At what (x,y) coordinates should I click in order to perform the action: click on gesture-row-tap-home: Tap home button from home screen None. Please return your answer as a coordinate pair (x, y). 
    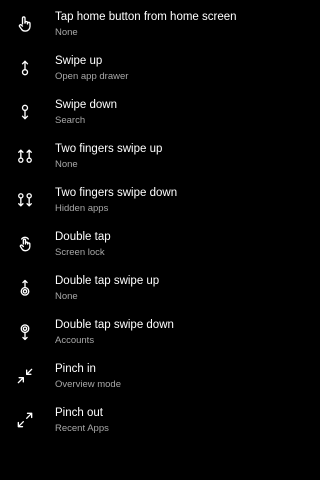
    Looking at the image, I should click on (135, 24).